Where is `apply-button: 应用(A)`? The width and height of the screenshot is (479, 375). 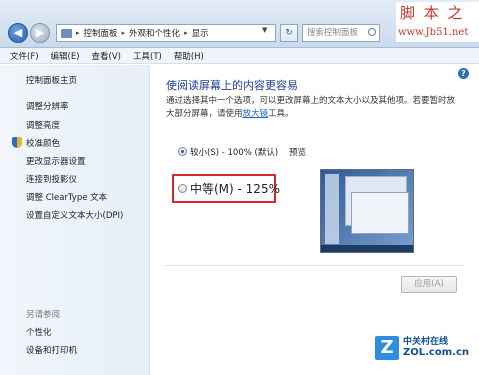 apply-button: 应用(A) is located at coordinates (429, 284).